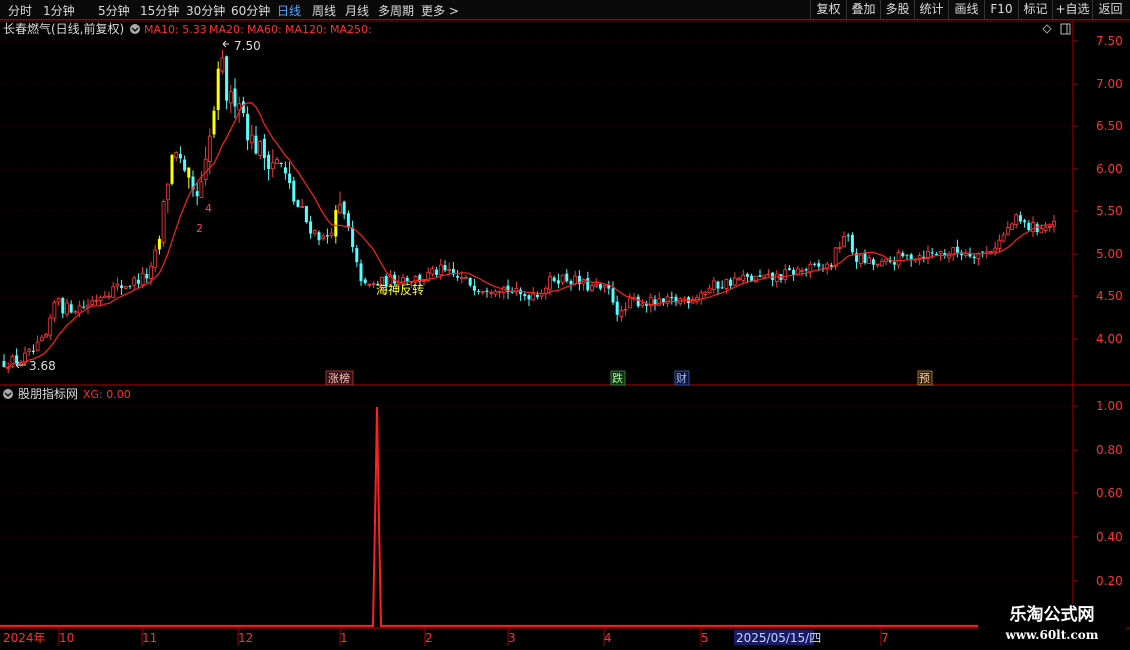 This screenshot has height=650, width=1130. Describe the element at coordinates (208, 208) in the screenshot. I see `annotation-4: 4` at that location.